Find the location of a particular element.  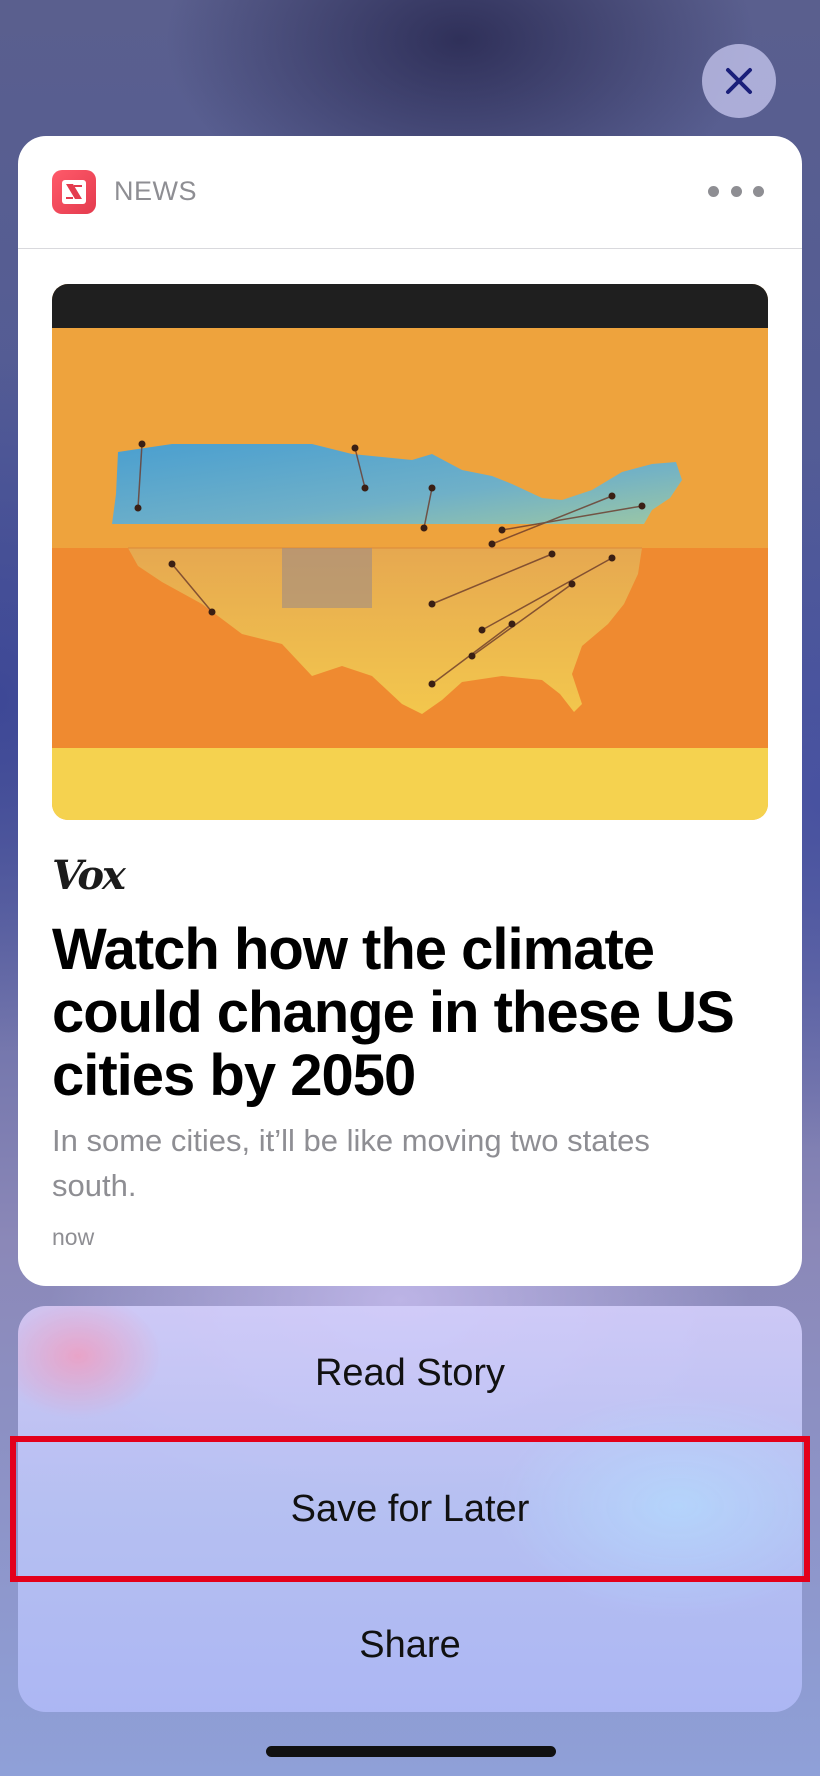

read-story-button: Read Story is located at coordinates (410, 1373).